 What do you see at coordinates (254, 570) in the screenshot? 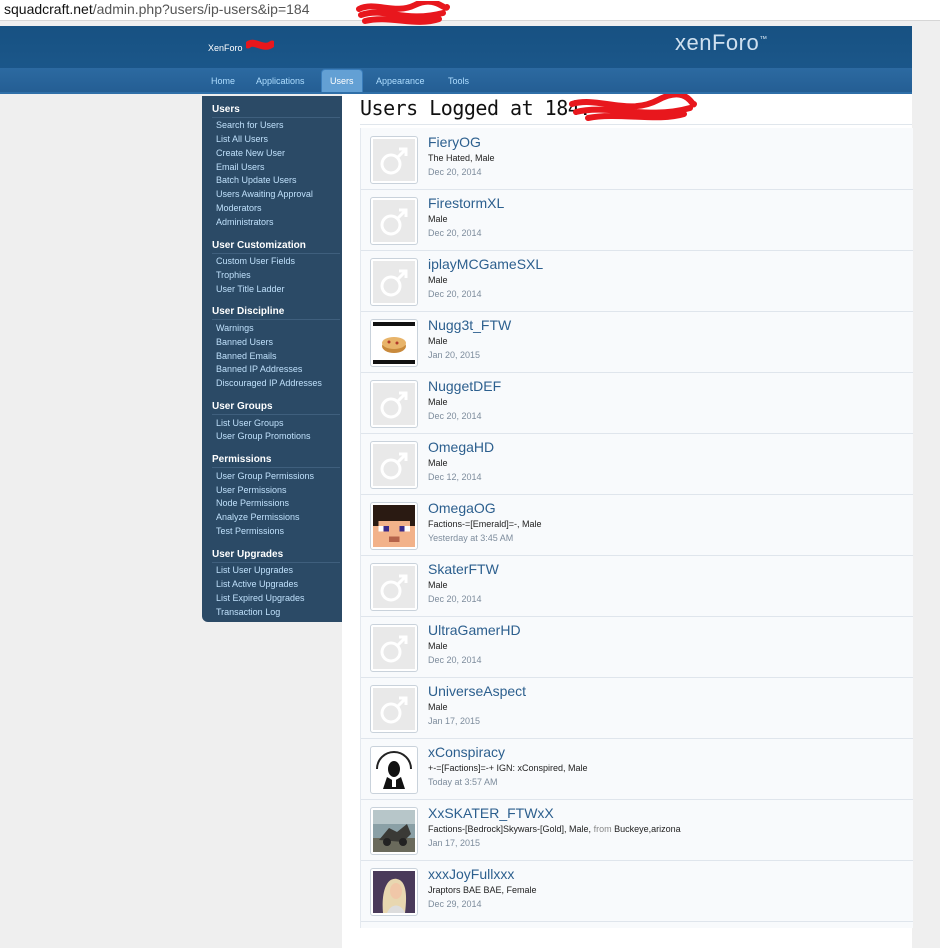
I see `sidebar-item-list-user-upgrades: List User Upgrades` at bounding box center [254, 570].